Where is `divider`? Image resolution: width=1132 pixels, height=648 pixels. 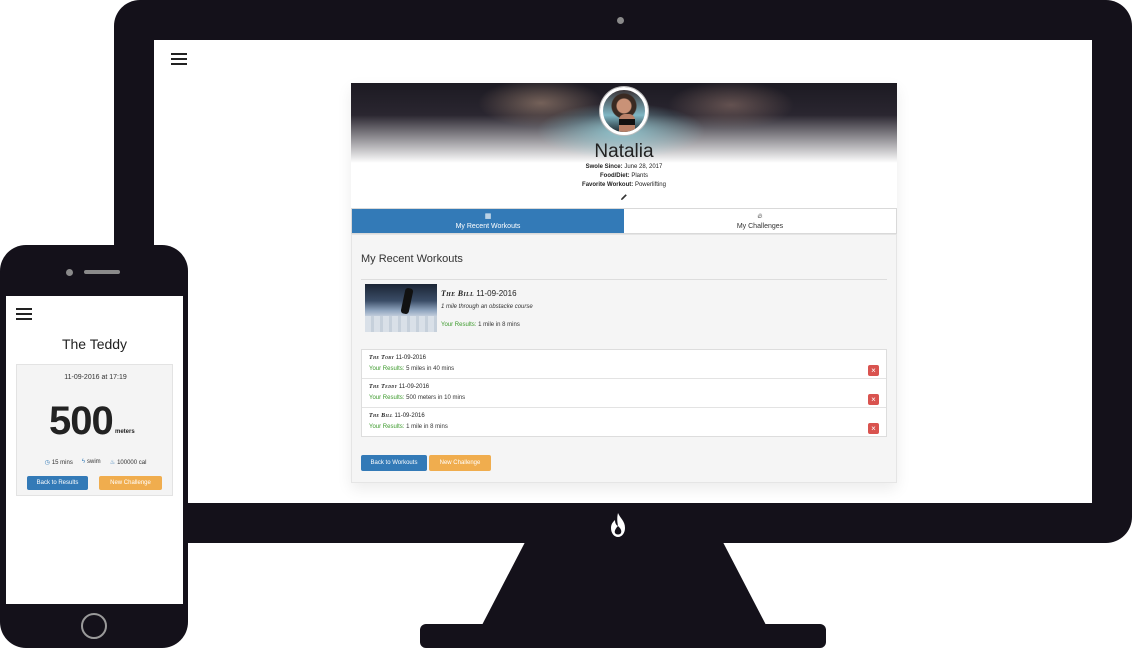
divider is located at coordinates (624, 279).